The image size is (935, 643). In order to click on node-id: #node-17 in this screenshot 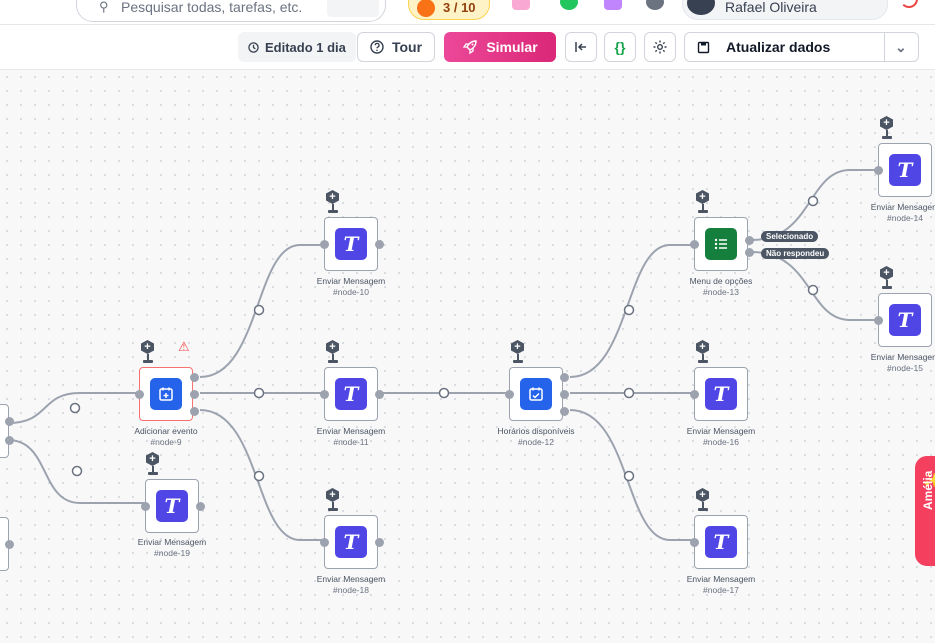, I will do `click(721, 590)`.